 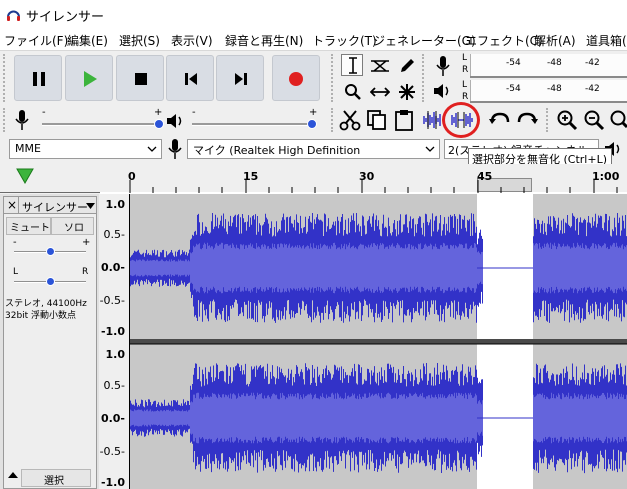 I want to click on play-vol-max: +, so click(x=313, y=112).